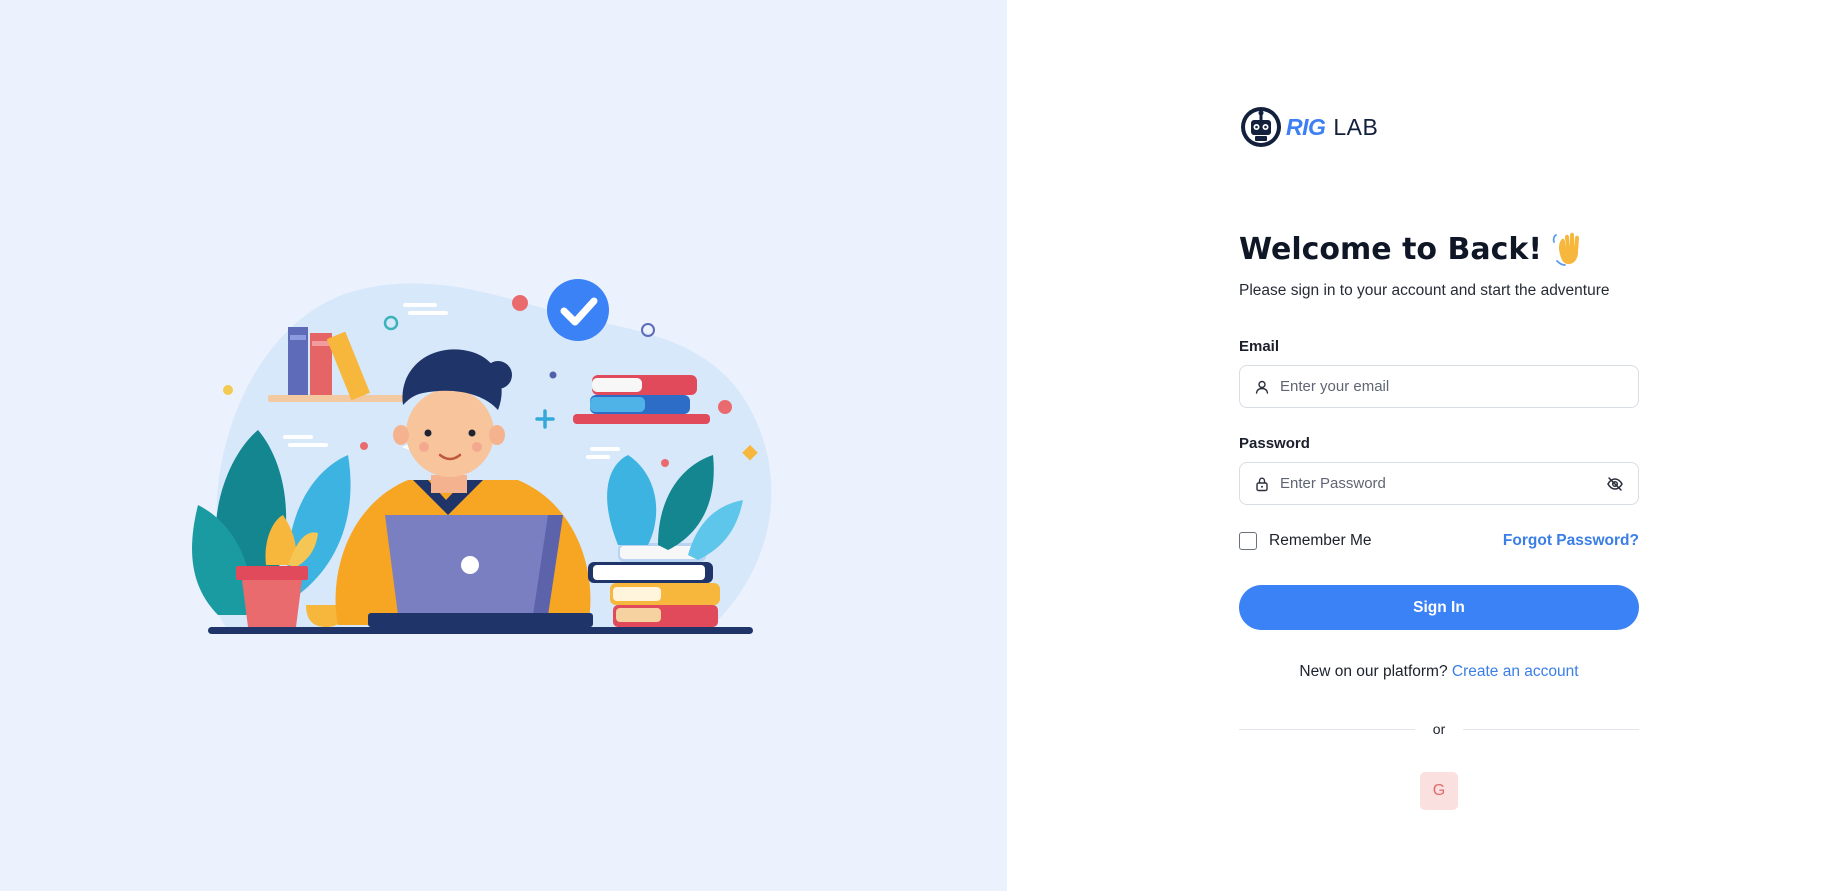 The image size is (1838, 891). Describe the element at coordinates (1274, 443) in the screenshot. I see `password-label: Password` at that location.